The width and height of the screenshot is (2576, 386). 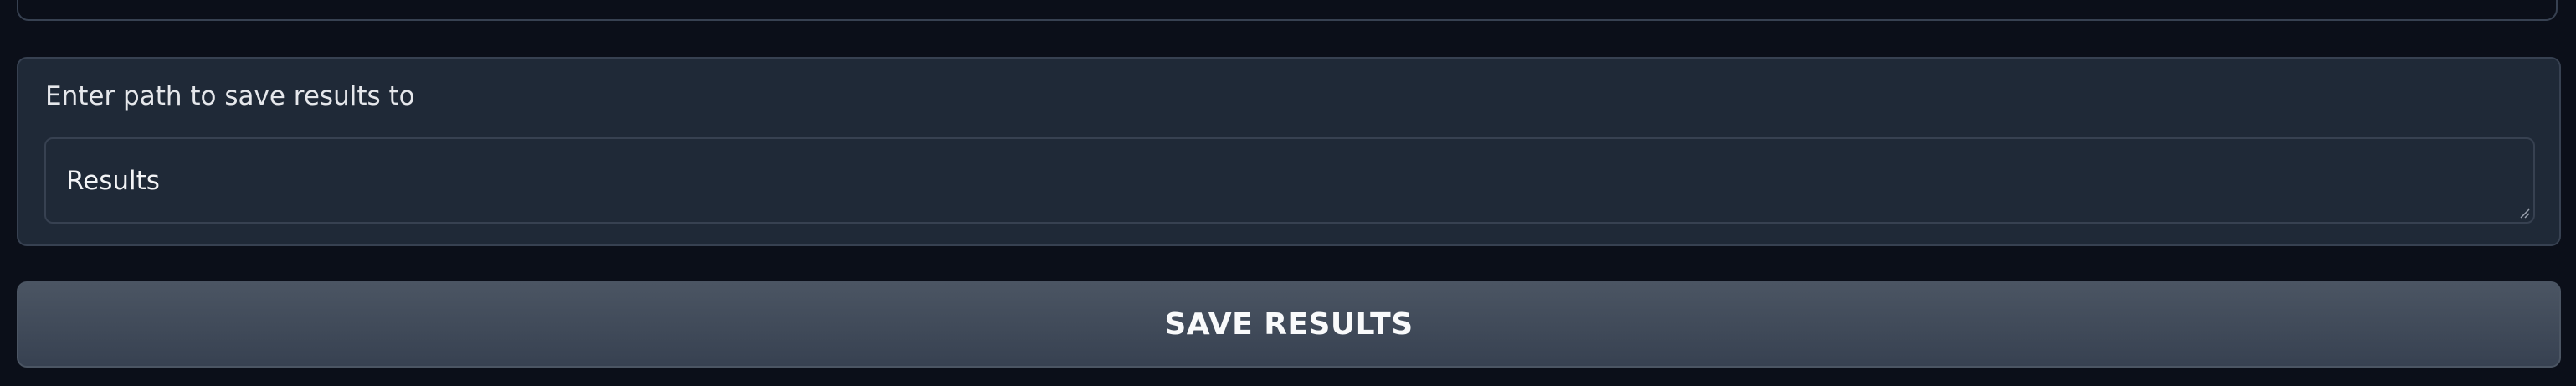 What do you see at coordinates (2524, 213) in the screenshot?
I see `resize-handle-icon` at bounding box center [2524, 213].